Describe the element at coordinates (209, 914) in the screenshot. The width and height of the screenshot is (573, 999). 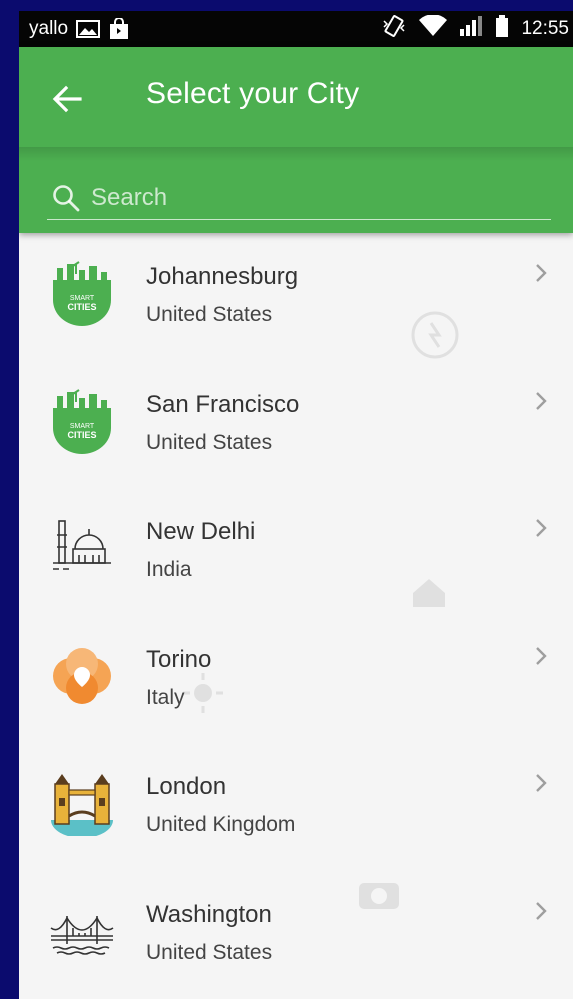
I see `city-name: Washington` at that location.